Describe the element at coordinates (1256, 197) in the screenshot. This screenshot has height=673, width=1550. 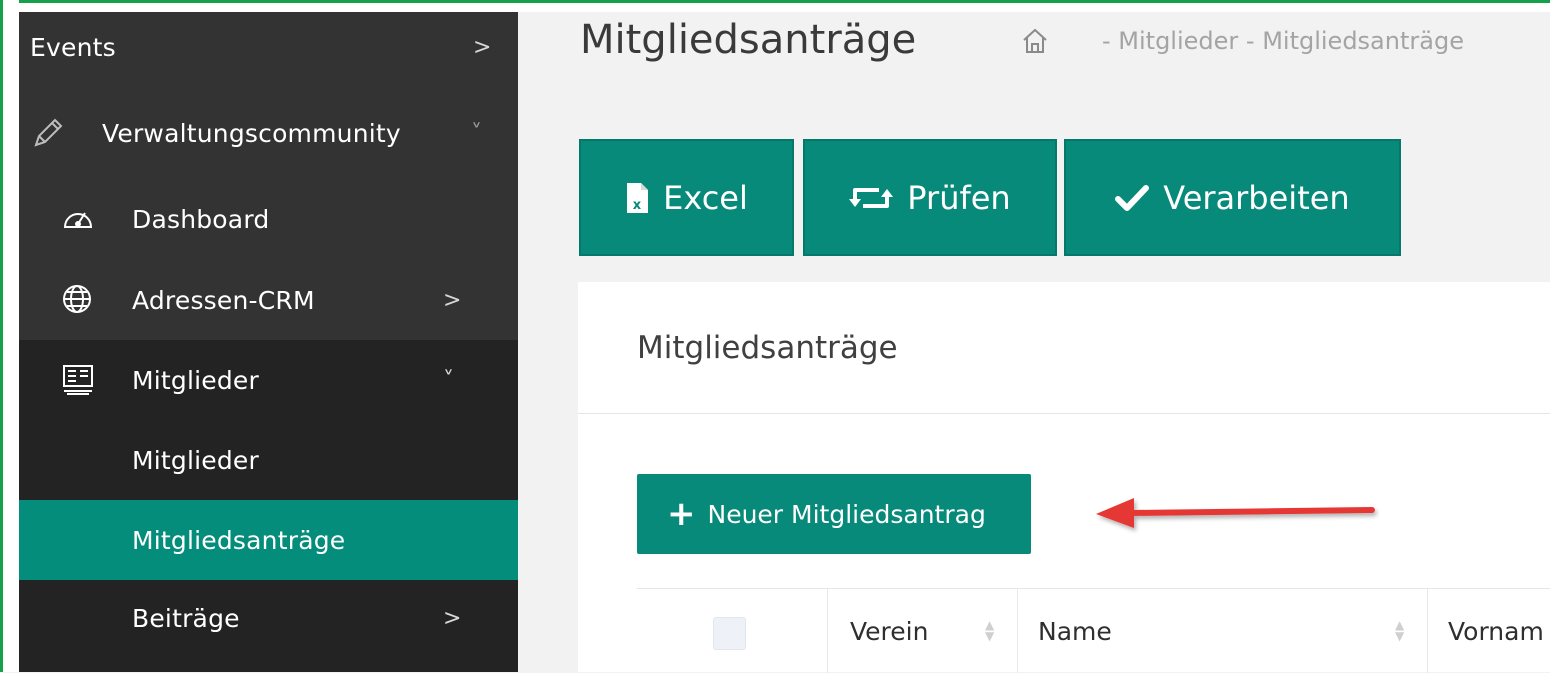
I see `verarbeiten-button-label: Verarbeiten` at that location.